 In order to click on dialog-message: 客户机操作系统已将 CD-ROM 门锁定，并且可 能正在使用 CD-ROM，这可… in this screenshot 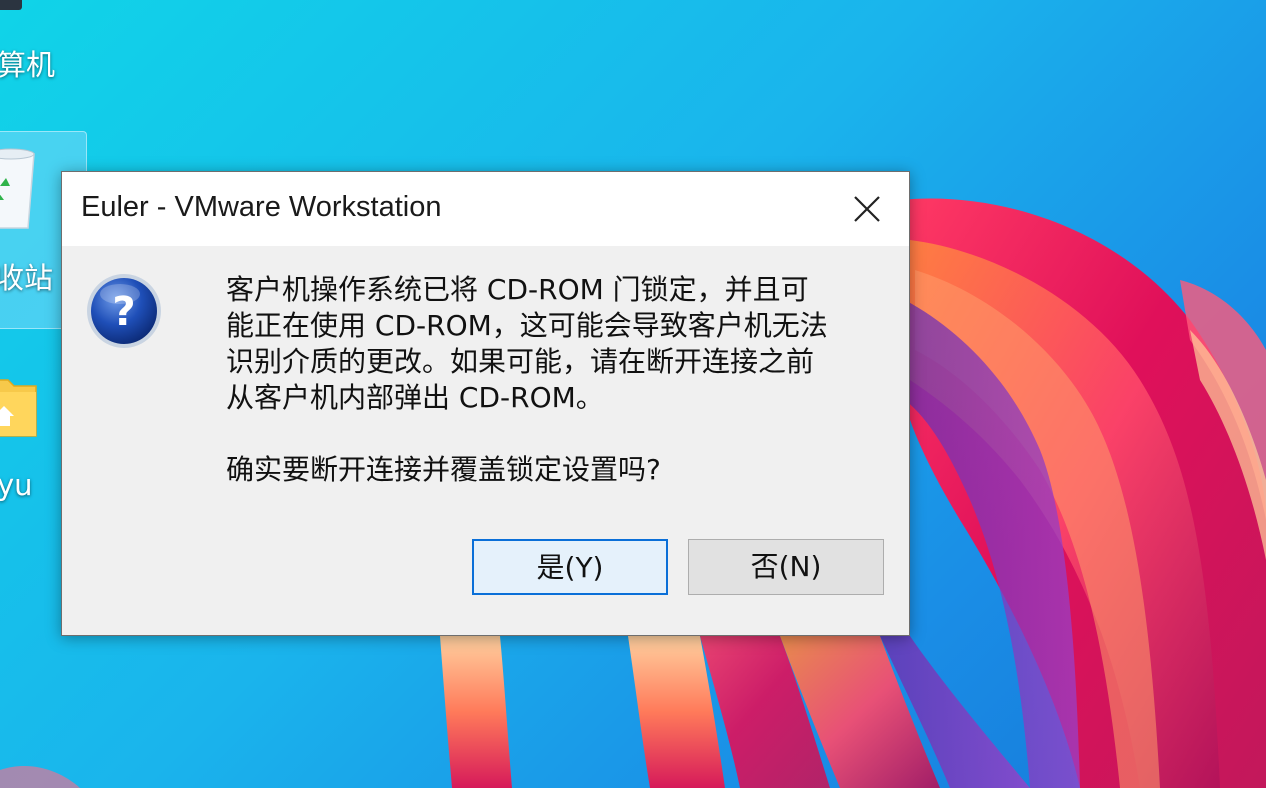, I will do `click(556, 344)`.